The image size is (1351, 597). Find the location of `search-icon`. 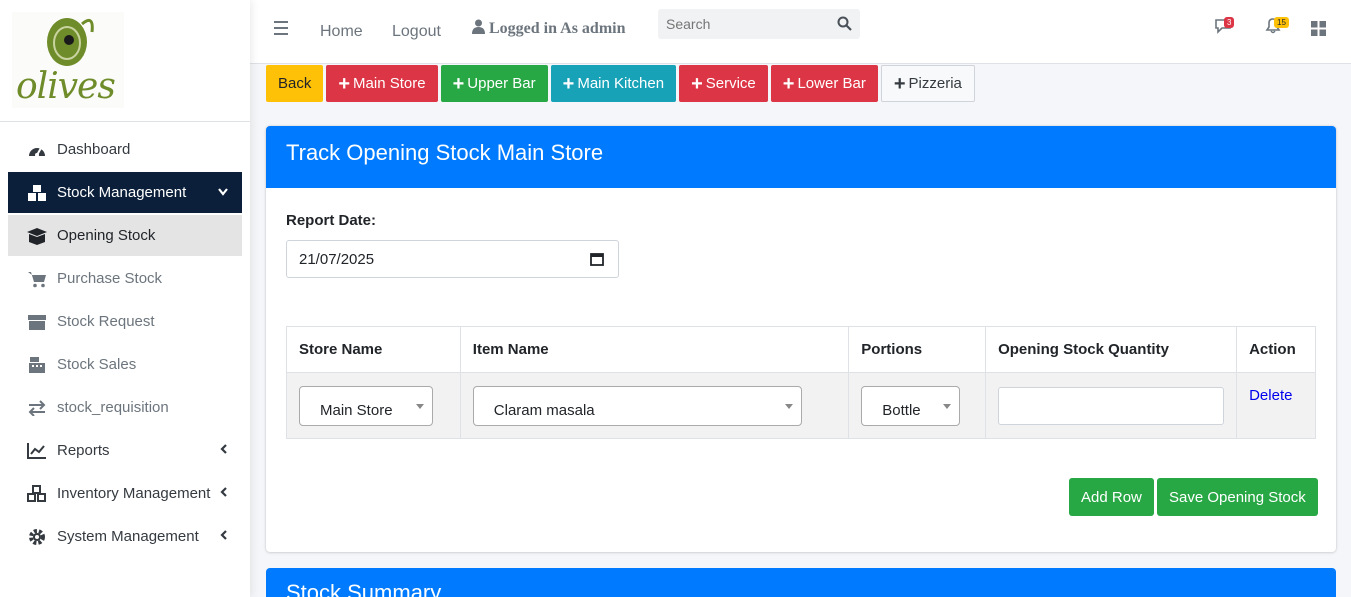

search-icon is located at coordinates (844, 25).